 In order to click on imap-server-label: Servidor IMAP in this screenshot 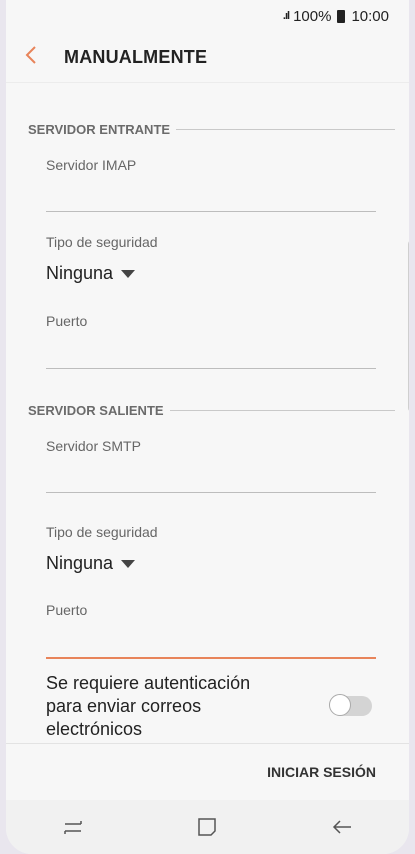, I will do `click(91, 165)`.